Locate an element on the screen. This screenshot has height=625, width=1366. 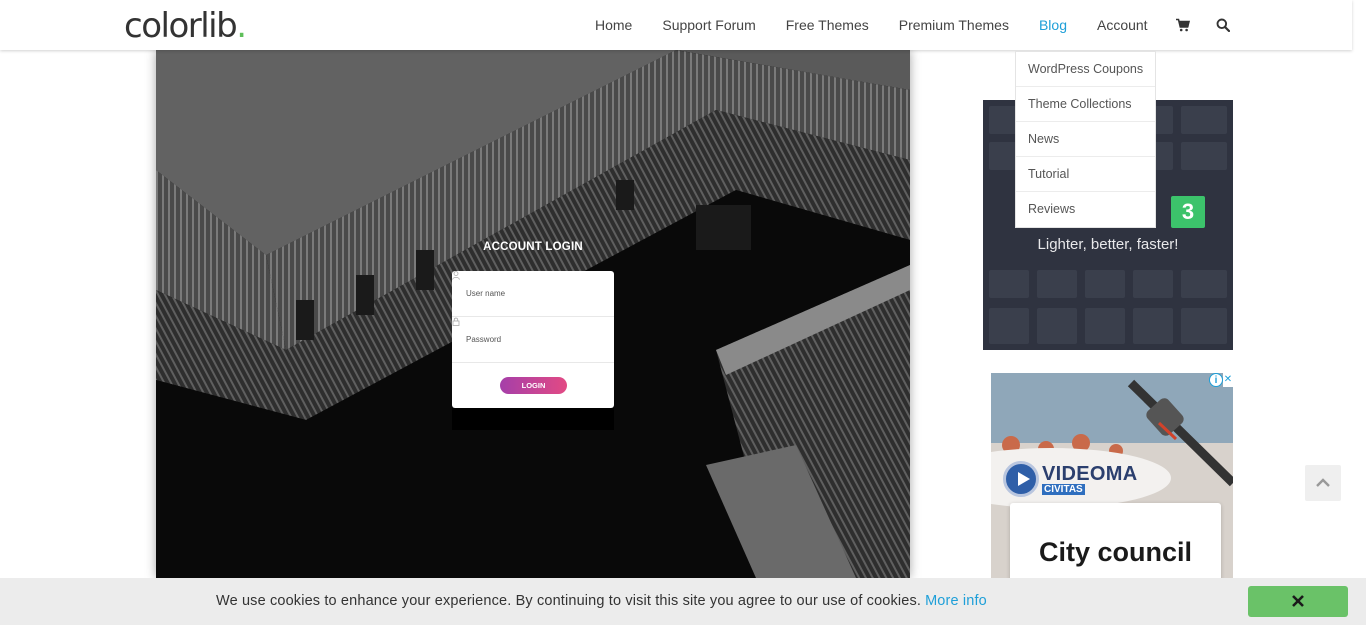
dropdown-item-wordpress-coupons: WordPress Coupons is located at coordinates (1085, 69).